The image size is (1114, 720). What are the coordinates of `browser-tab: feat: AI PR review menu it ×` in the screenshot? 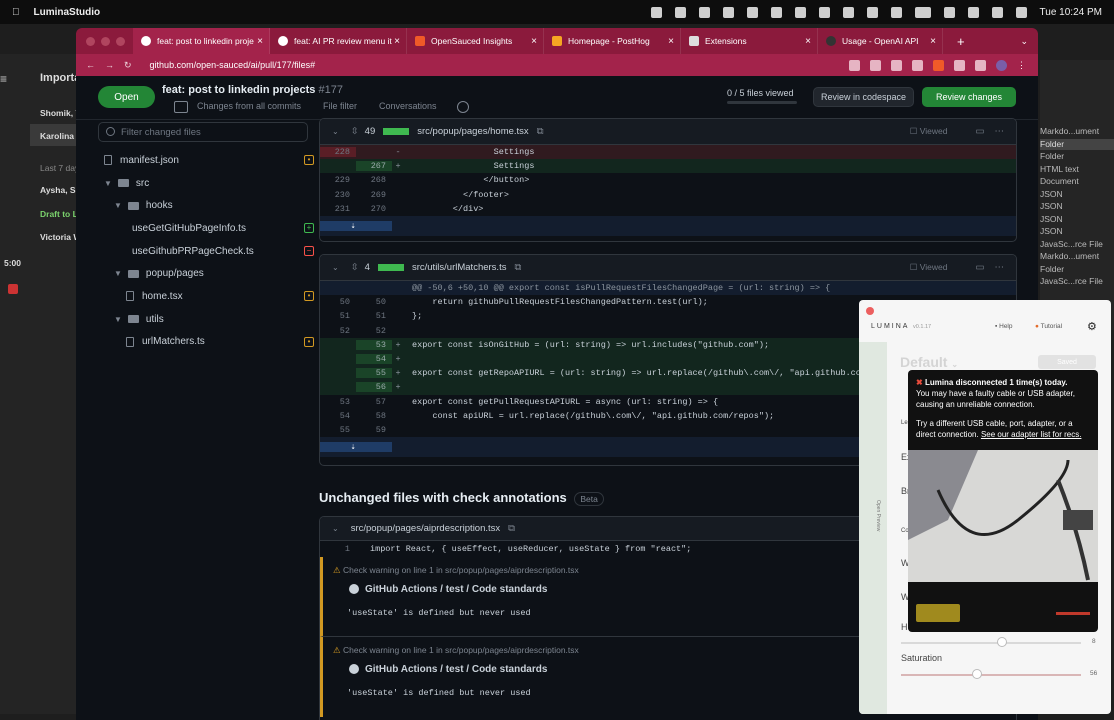 It's located at (338, 41).